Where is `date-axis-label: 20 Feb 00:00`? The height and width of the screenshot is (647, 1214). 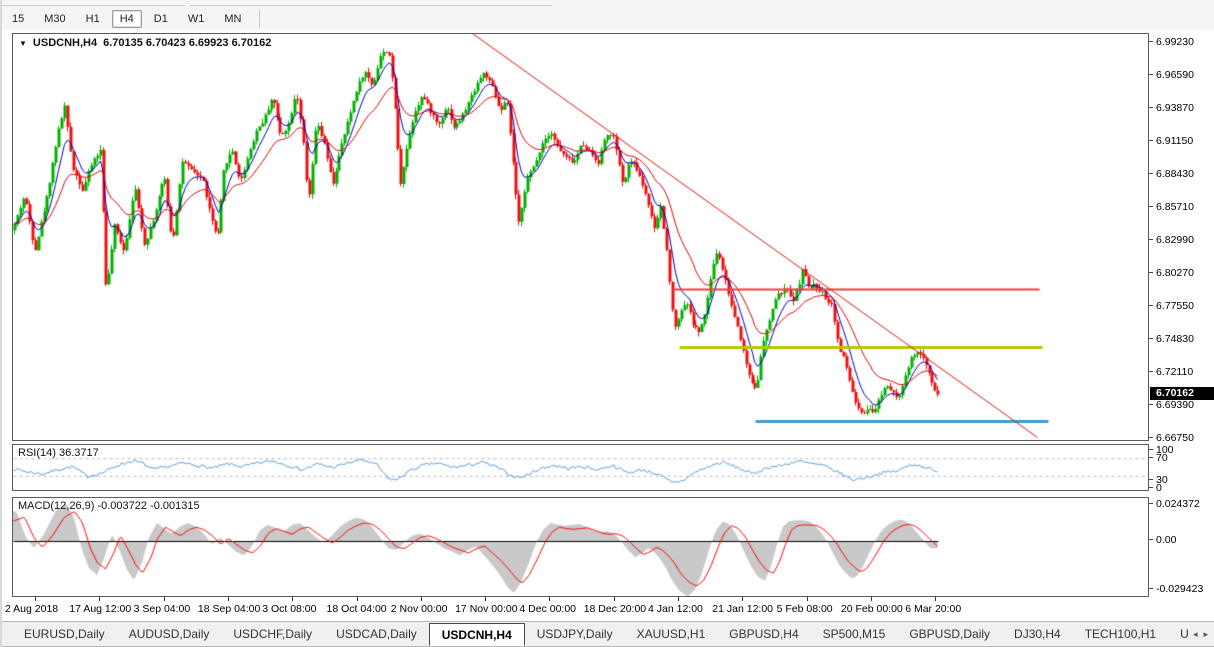
date-axis-label: 20 Feb 00:00 is located at coordinates (871, 609).